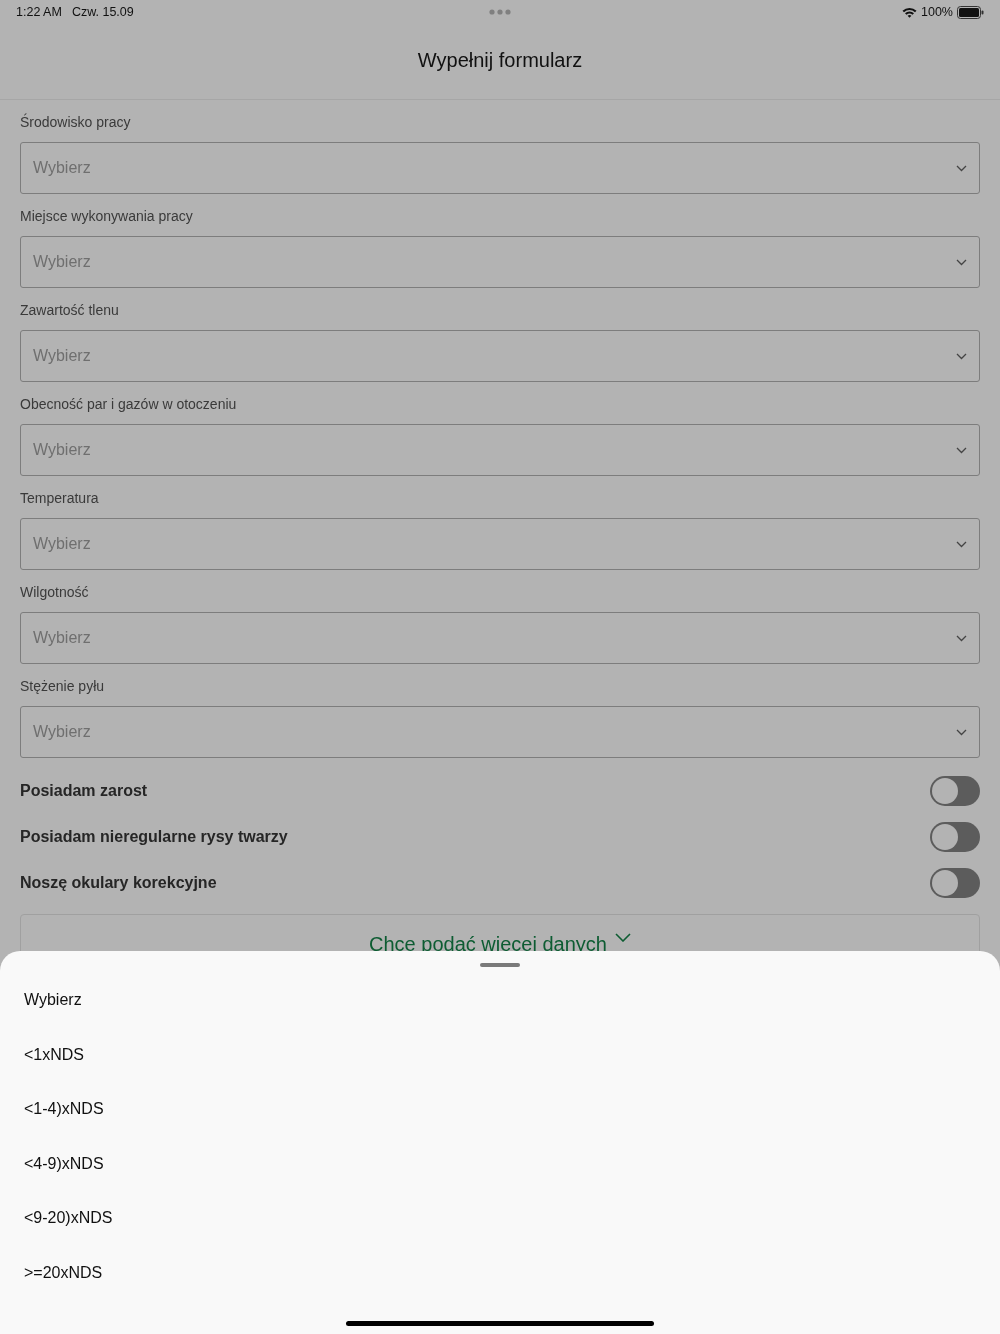 The width and height of the screenshot is (1000, 1334). I want to click on field-label: Obecność par i gazów w otoczeniu, so click(129, 405).